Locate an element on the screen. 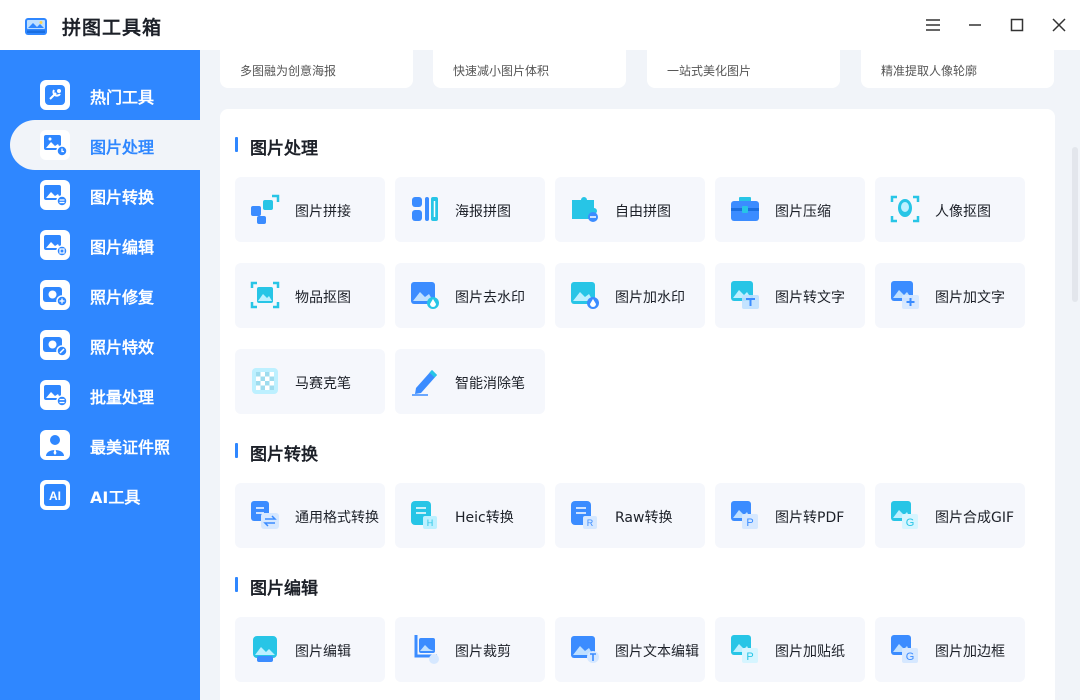  app-title: 拼图工具箱 is located at coordinates (112, 28).